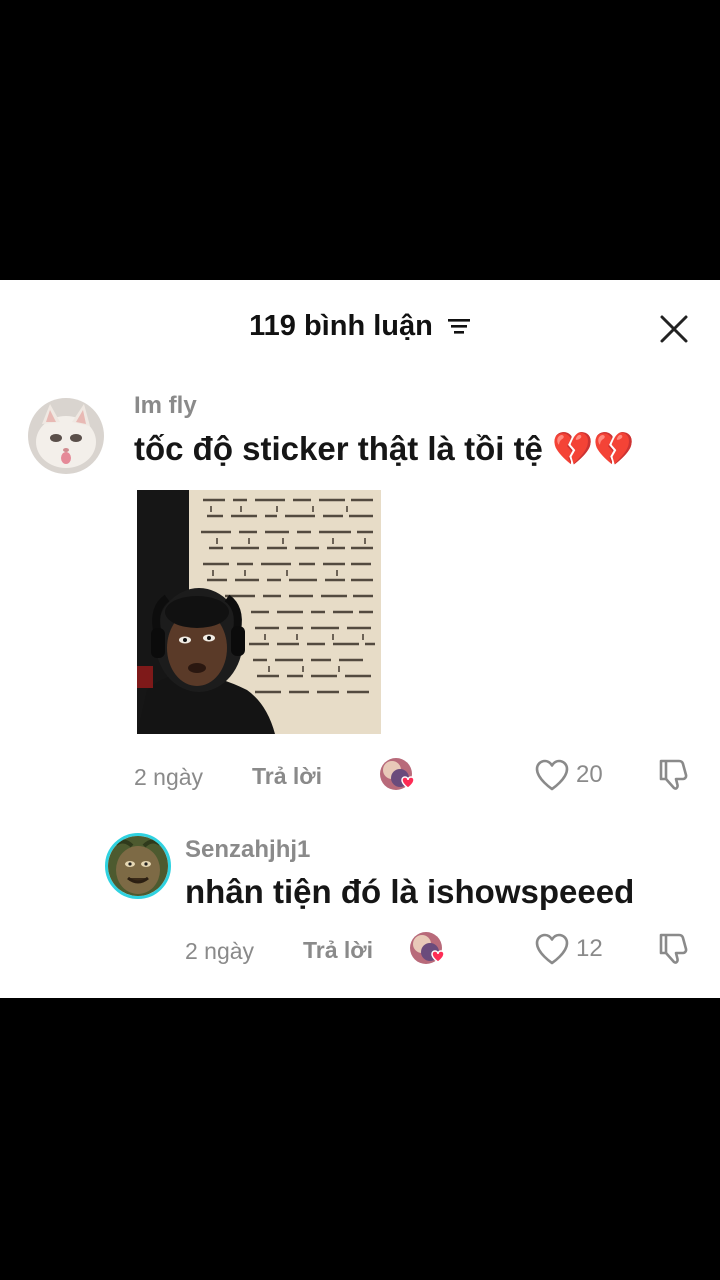  Describe the element at coordinates (589, 948) in the screenshot. I see `reply-like-count: 12` at that location.